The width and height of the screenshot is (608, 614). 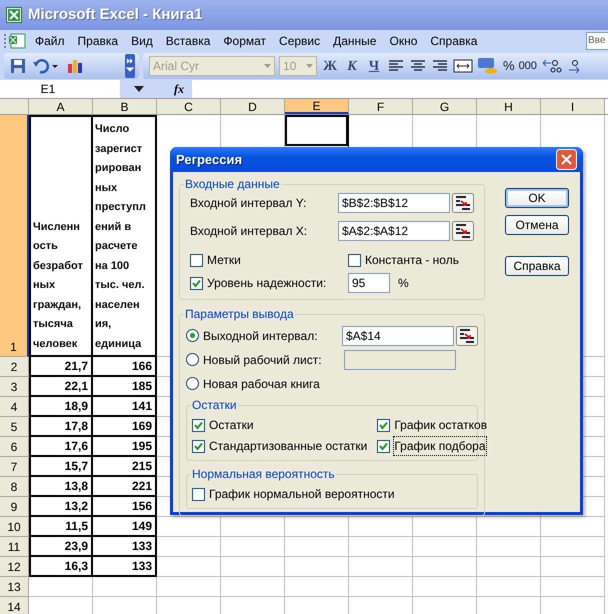 What do you see at coordinates (245, 41) in the screenshot?
I see `menu-item: Формат` at bounding box center [245, 41].